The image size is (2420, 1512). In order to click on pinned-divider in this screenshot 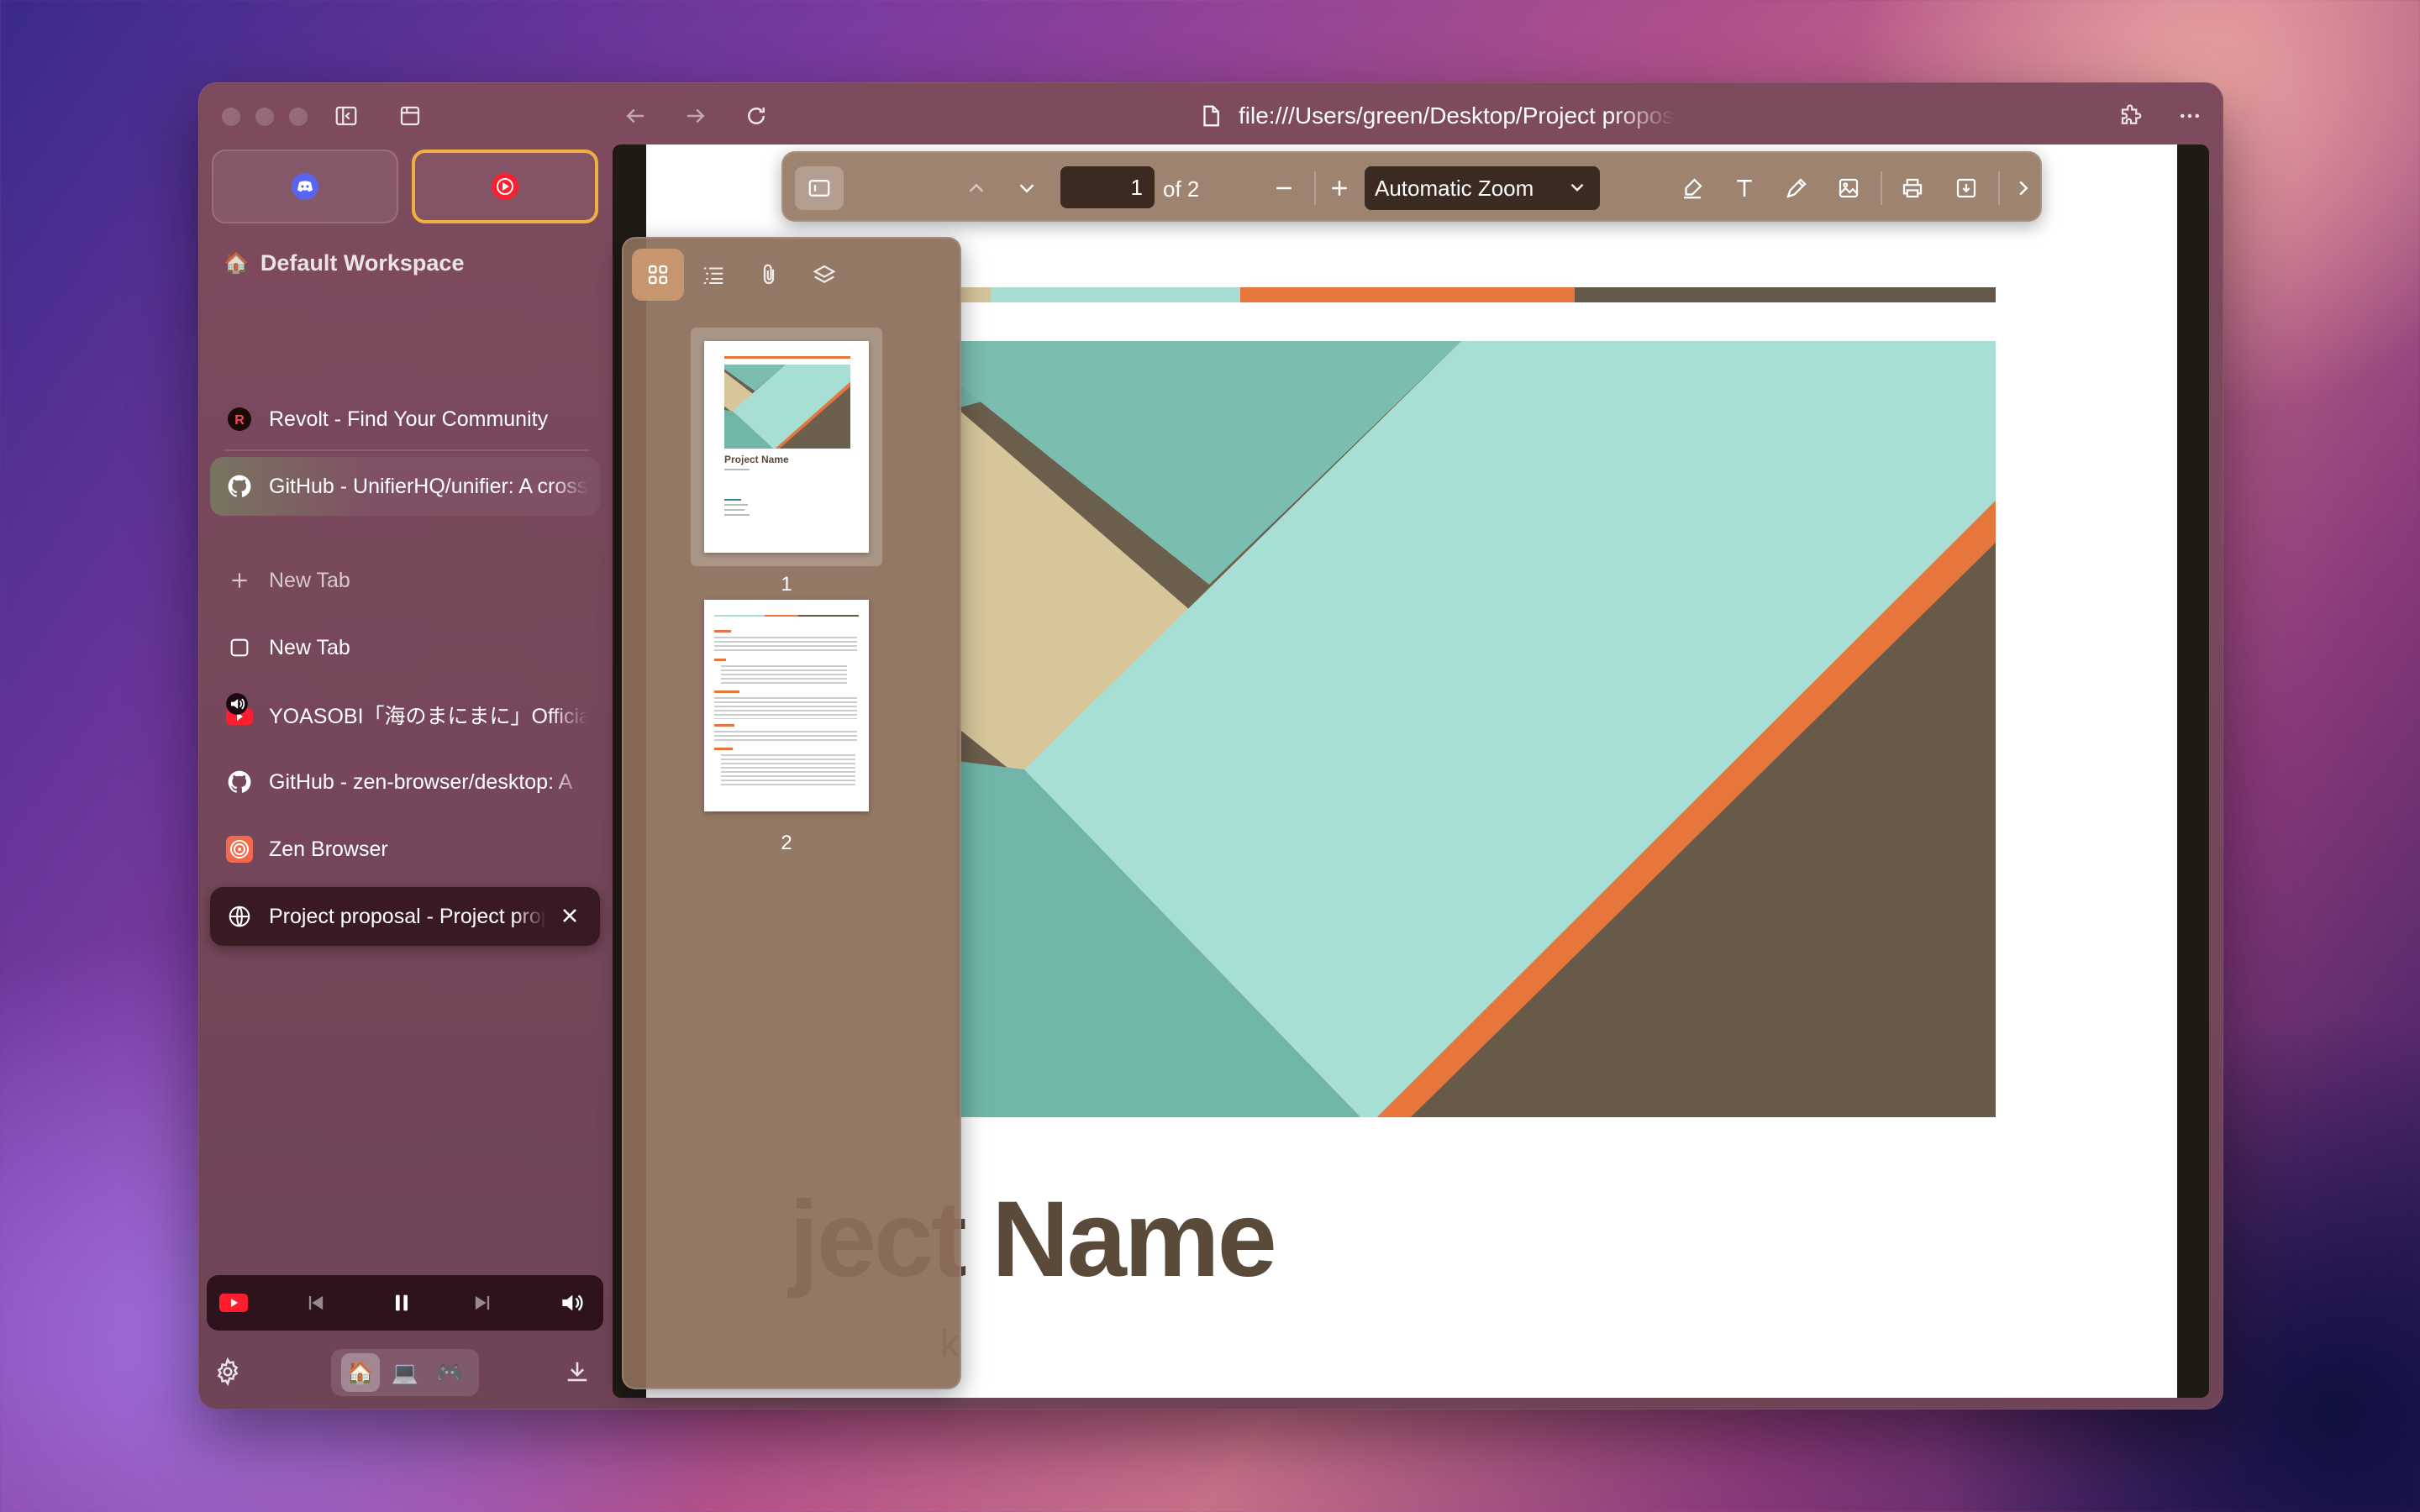, I will do `click(407, 450)`.